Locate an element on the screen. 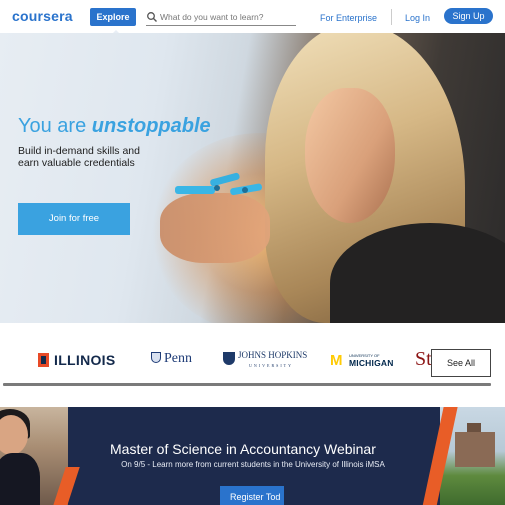  search-input is located at coordinates (227, 16).